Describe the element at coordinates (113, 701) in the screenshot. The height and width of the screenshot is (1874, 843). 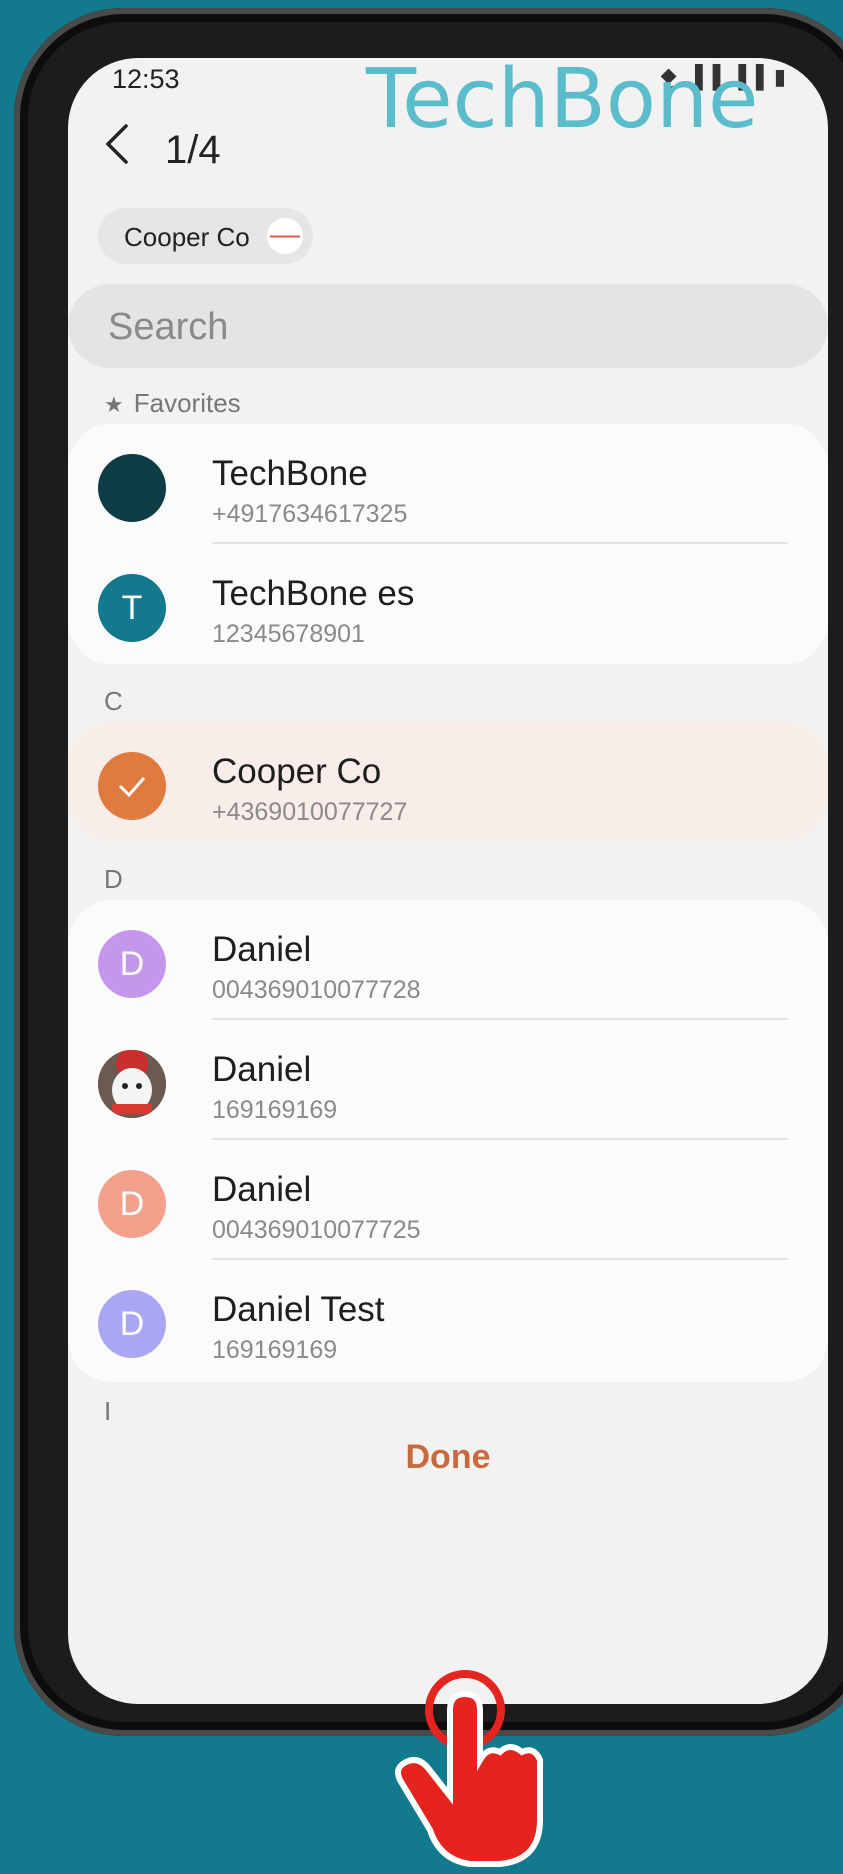
I see `section-c: C` at that location.